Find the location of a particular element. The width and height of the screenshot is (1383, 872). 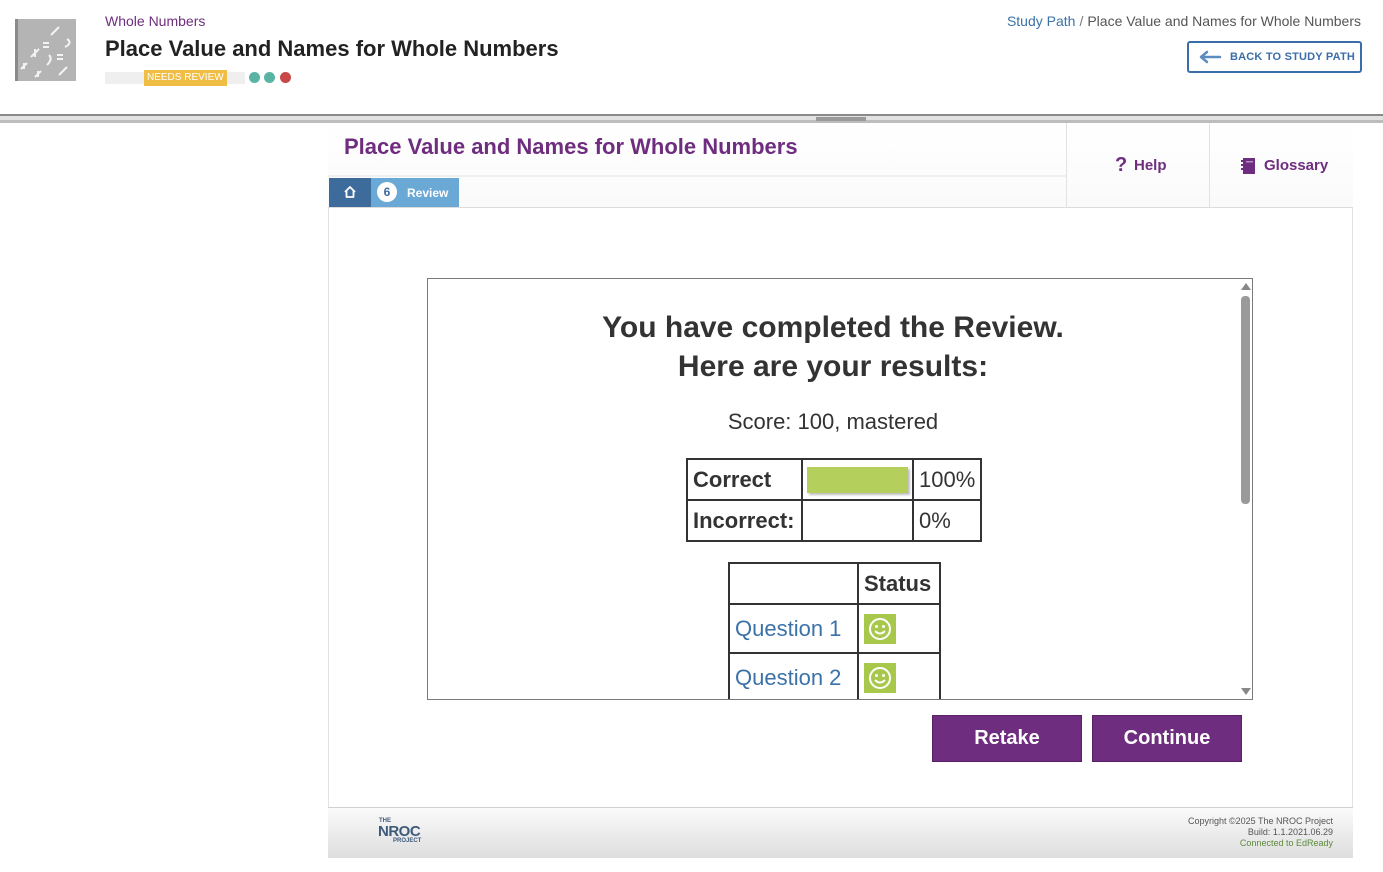

review-tab-label: Review is located at coordinates (428, 193).